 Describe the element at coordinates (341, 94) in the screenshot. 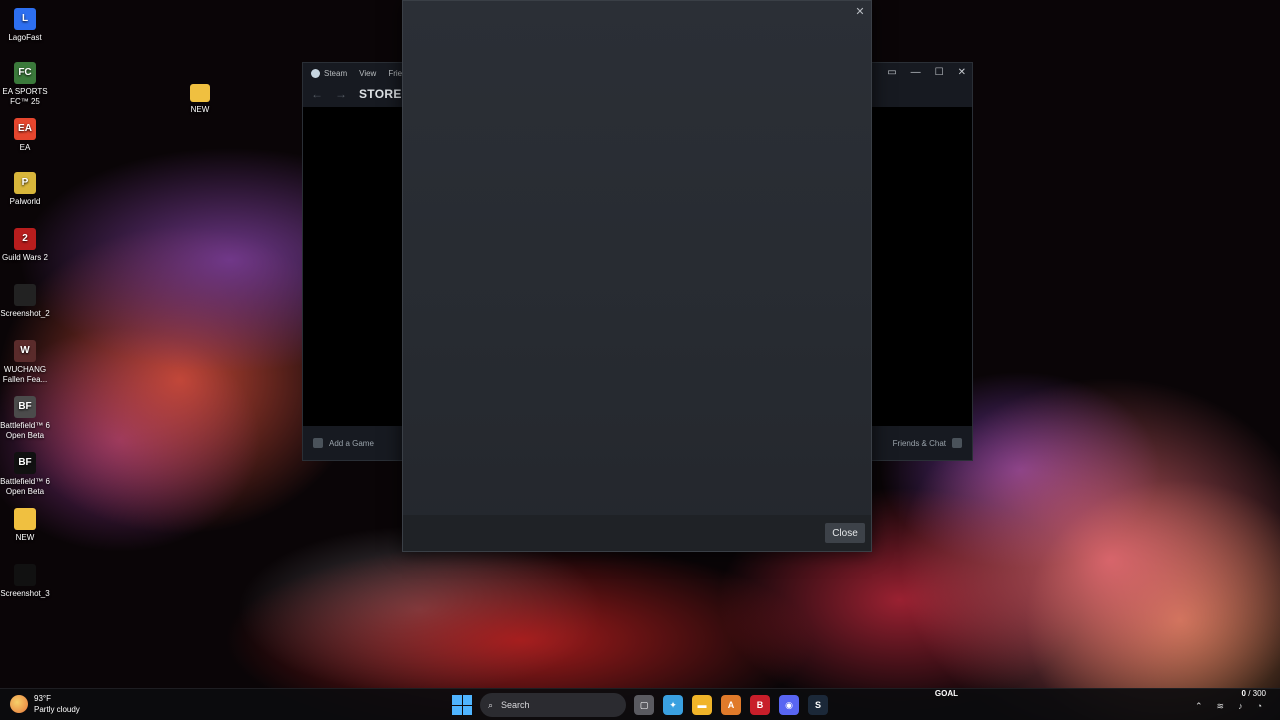

I see `forward-arrow-icon: →` at that location.